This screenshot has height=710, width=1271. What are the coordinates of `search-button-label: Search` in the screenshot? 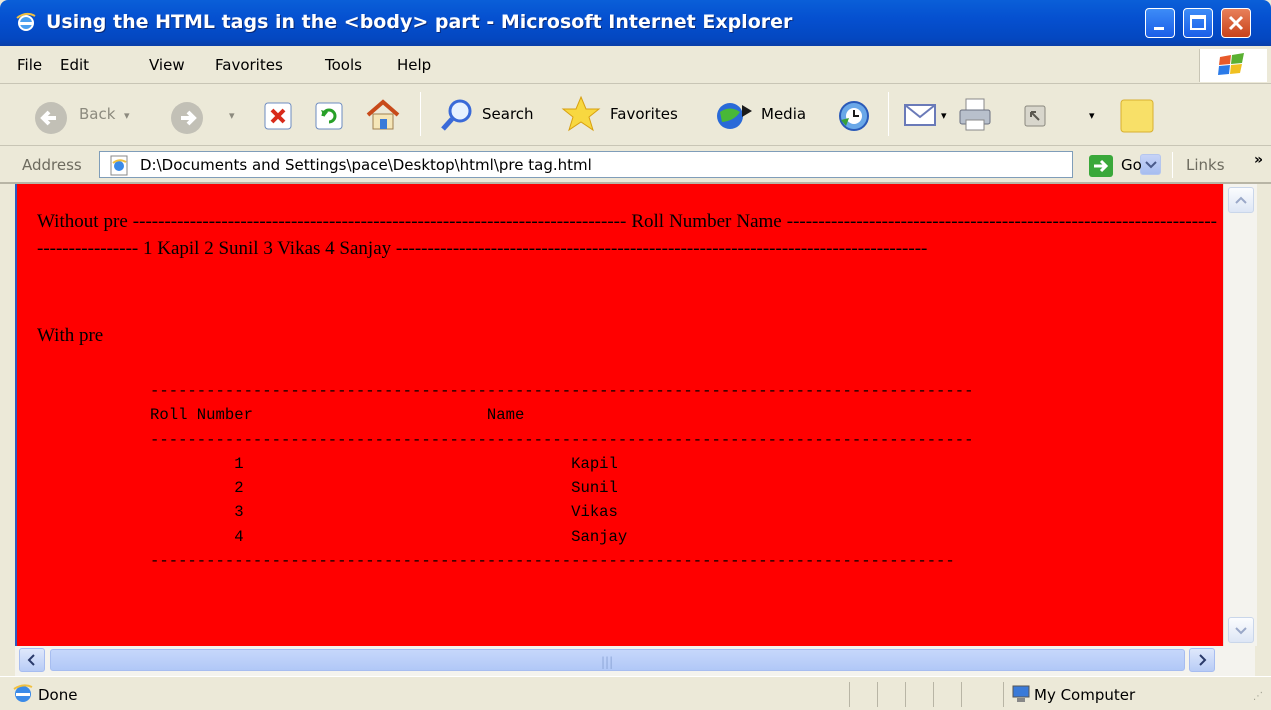 It's located at (508, 114).